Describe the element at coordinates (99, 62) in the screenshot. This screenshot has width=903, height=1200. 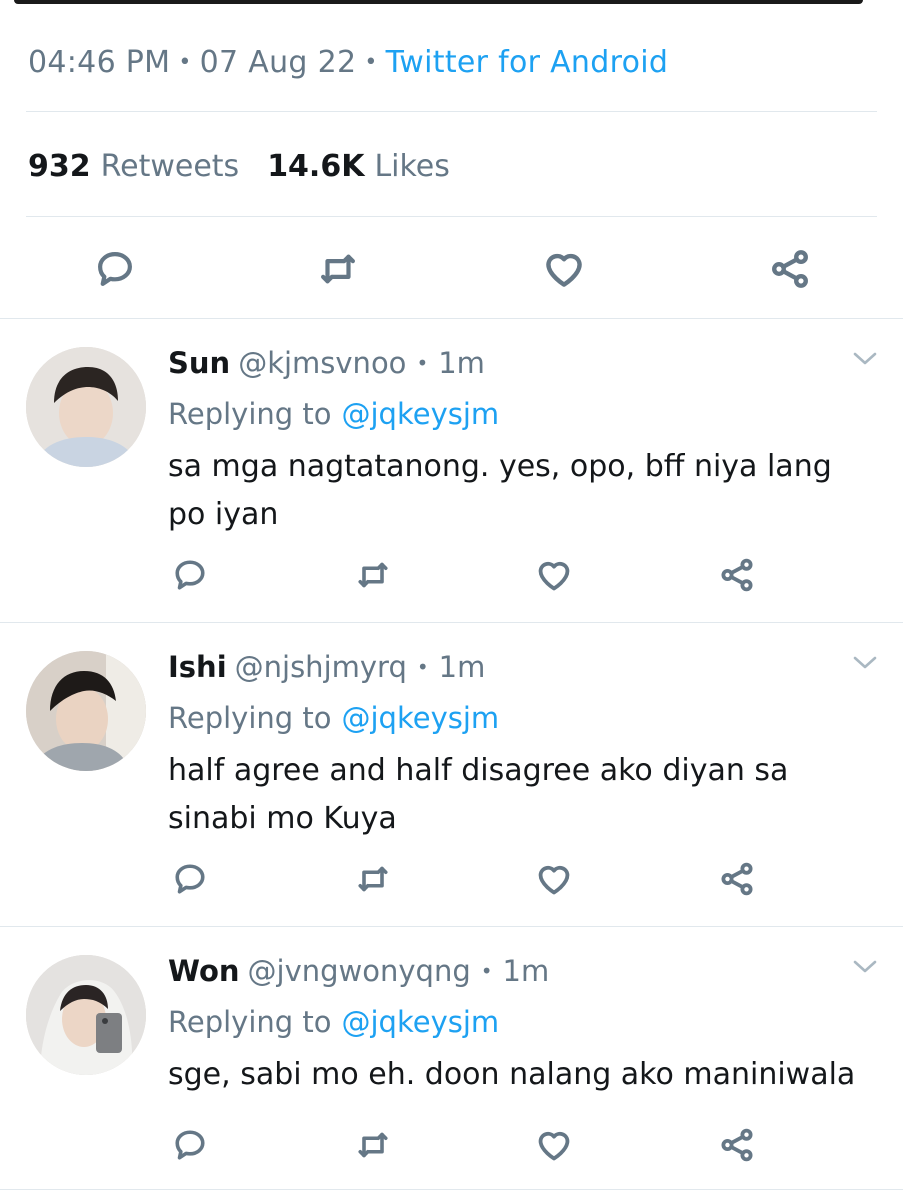
I see `tweet-time: 04:46 PM` at that location.